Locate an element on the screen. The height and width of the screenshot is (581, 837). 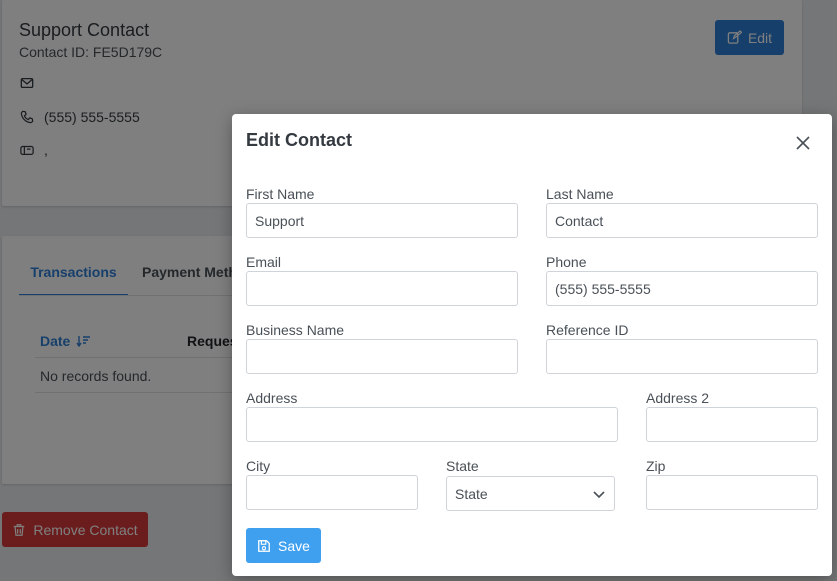
business-name-input is located at coordinates (382, 356).